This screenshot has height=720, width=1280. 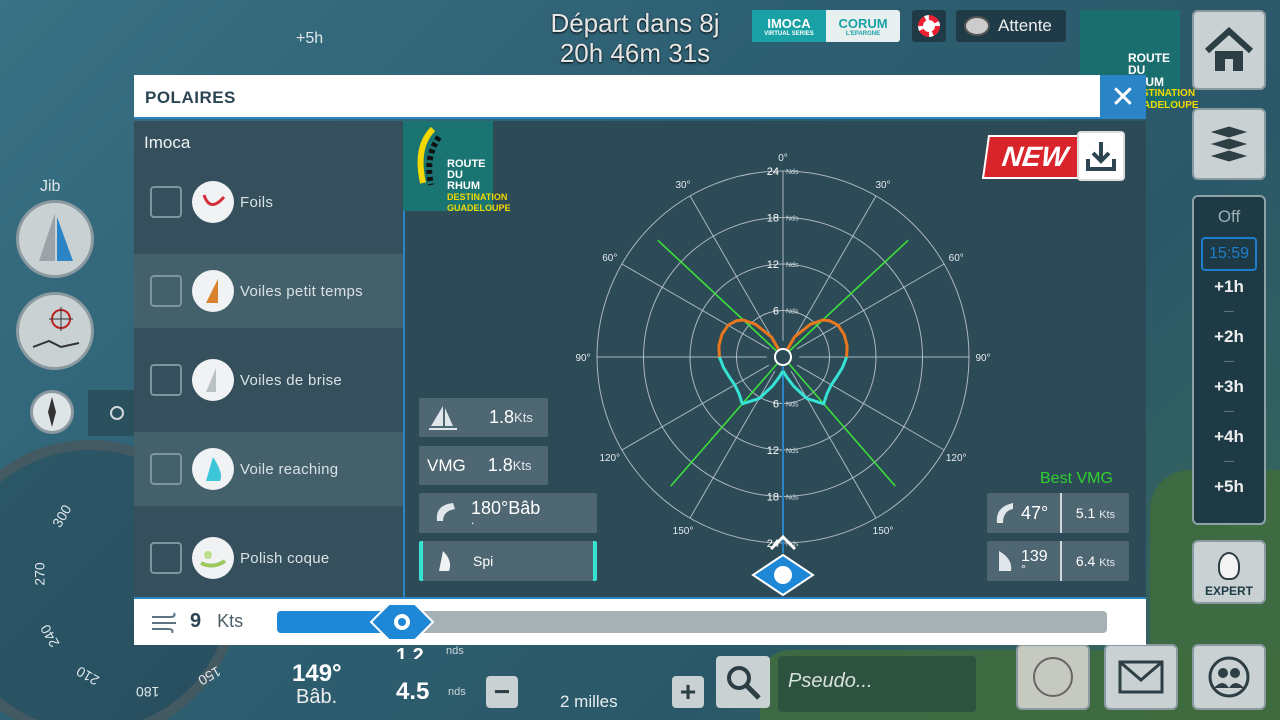 What do you see at coordinates (1076, 478) in the screenshot?
I see `best-vmg-label: Best VMG` at bounding box center [1076, 478].